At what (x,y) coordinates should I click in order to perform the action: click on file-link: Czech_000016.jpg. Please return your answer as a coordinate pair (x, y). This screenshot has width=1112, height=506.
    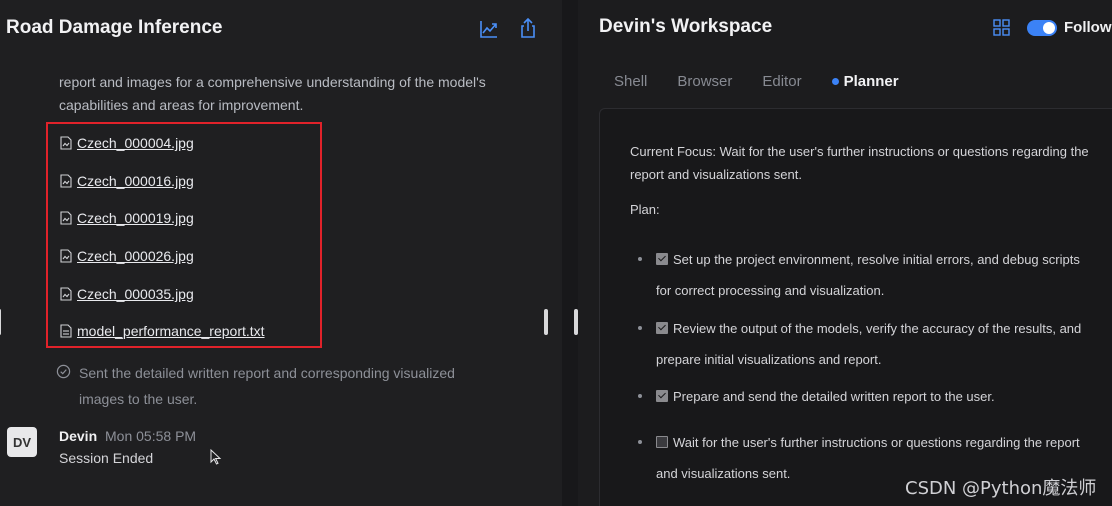
    Looking at the image, I should click on (127, 181).